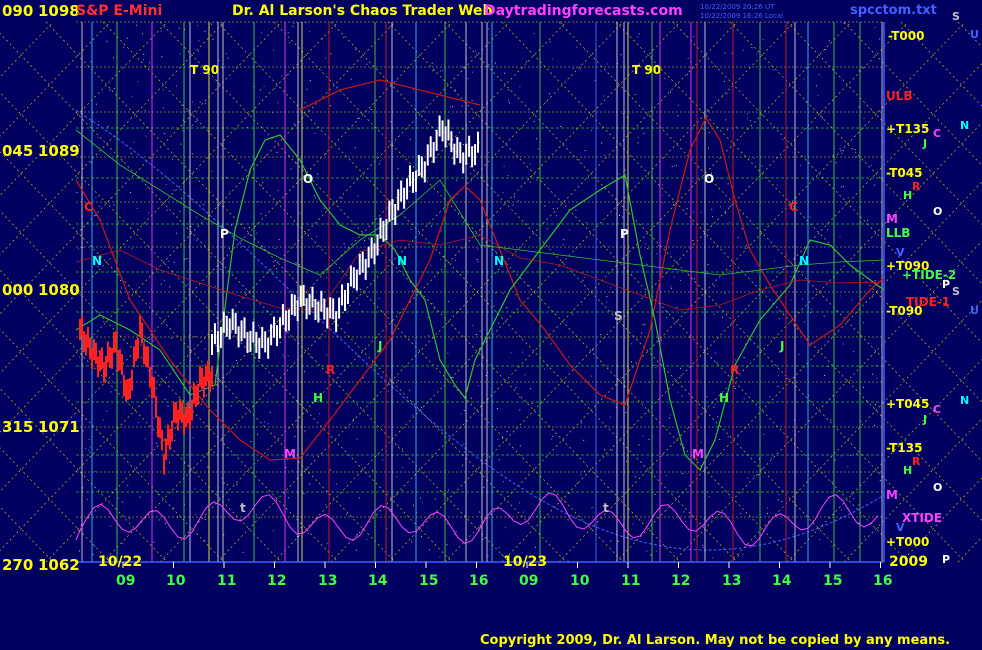  What do you see at coordinates (583, 11) in the screenshot?
I see `site-name: Daytradingforecasts.com` at bounding box center [583, 11].